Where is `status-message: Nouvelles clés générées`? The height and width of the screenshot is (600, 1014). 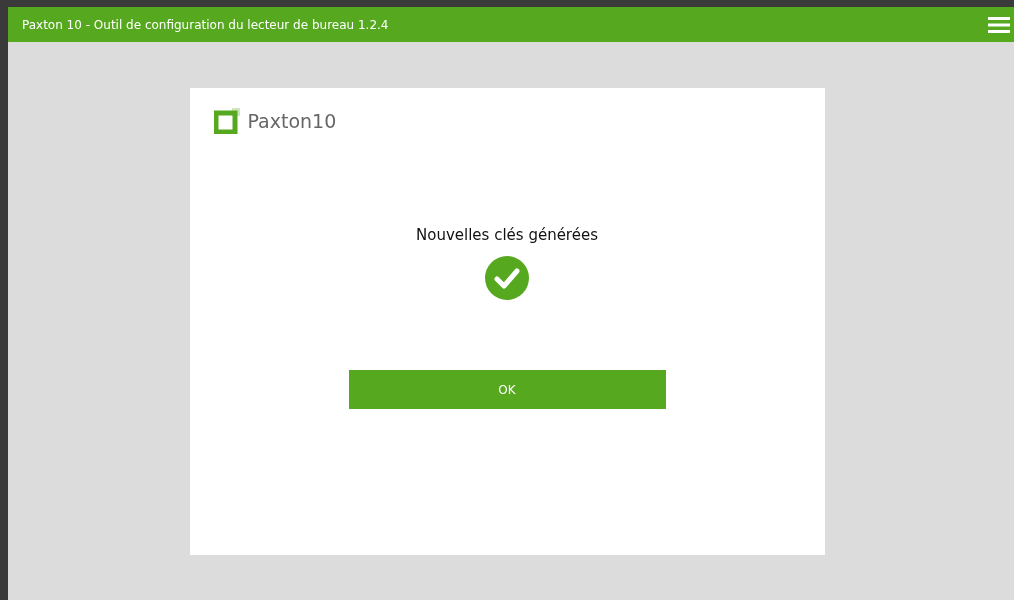
status-message: Nouvelles clés générées is located at coordinates (507, 235).